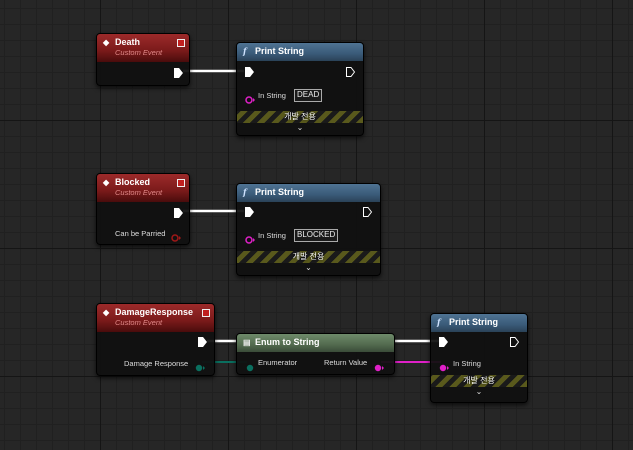 Image resolution: width=633 pixels, height=450 pixels. I want to click on in-string-value-field: DEAD, so click(308, 95).